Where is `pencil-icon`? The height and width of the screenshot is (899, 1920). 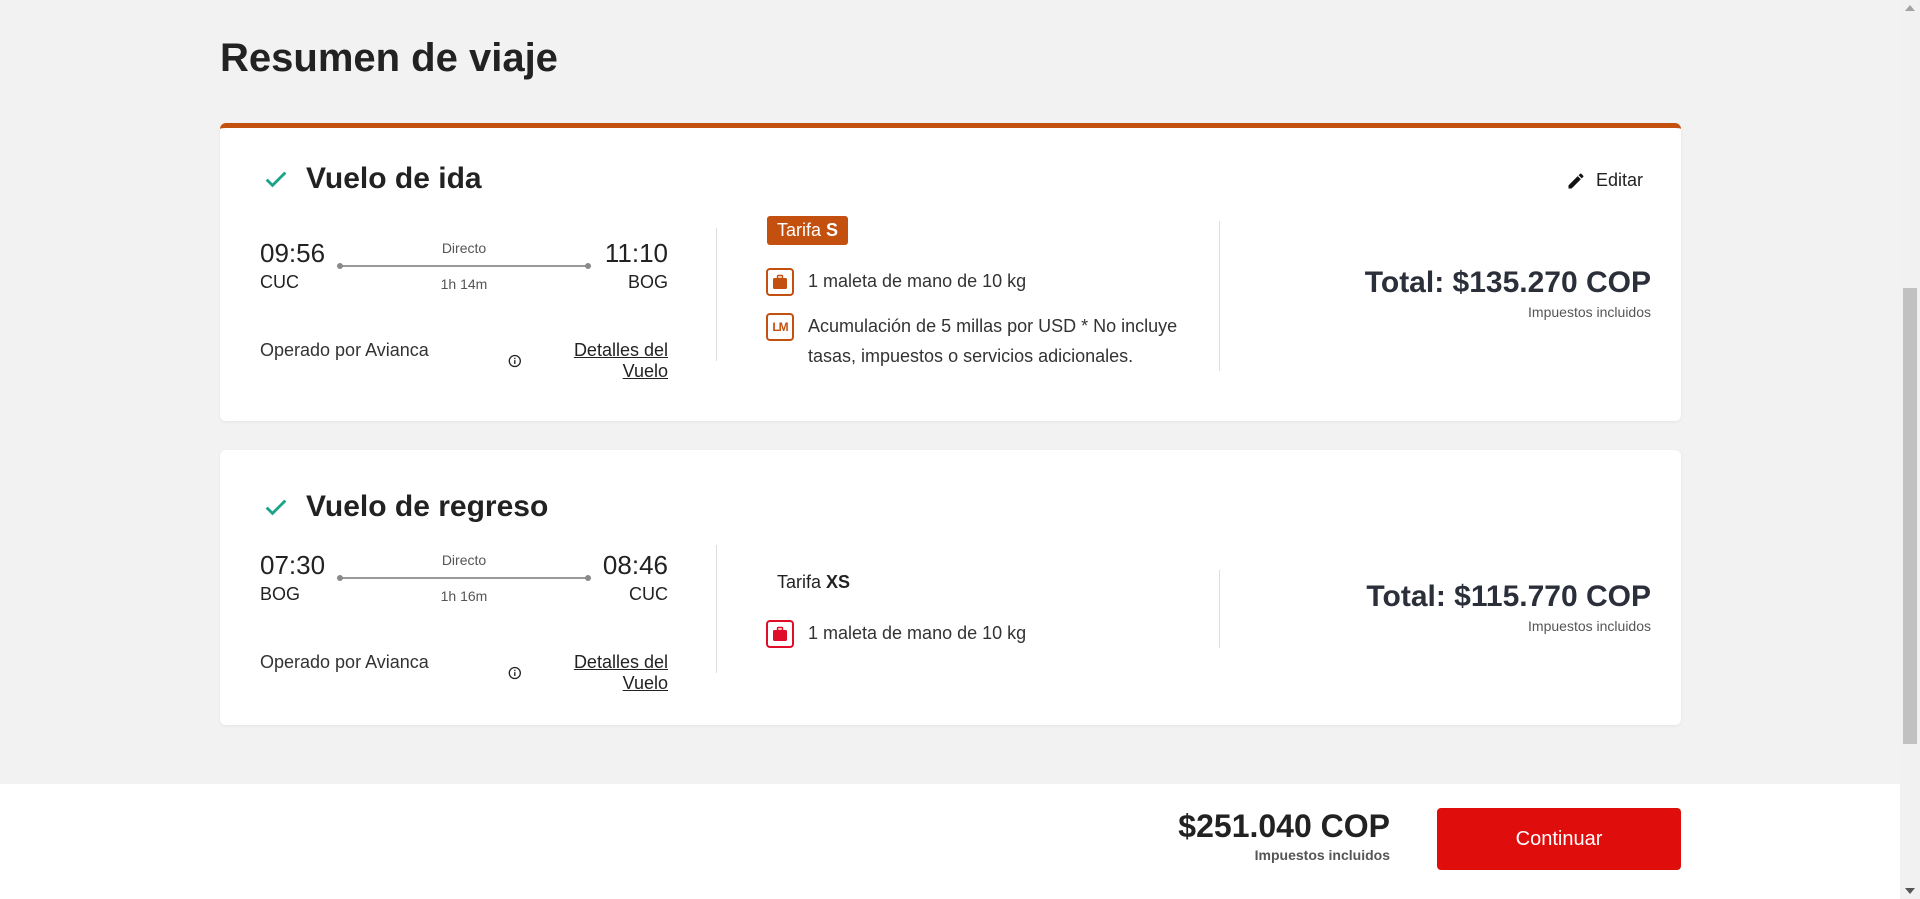 pencil-icon is located at coordinates (1576, 180).